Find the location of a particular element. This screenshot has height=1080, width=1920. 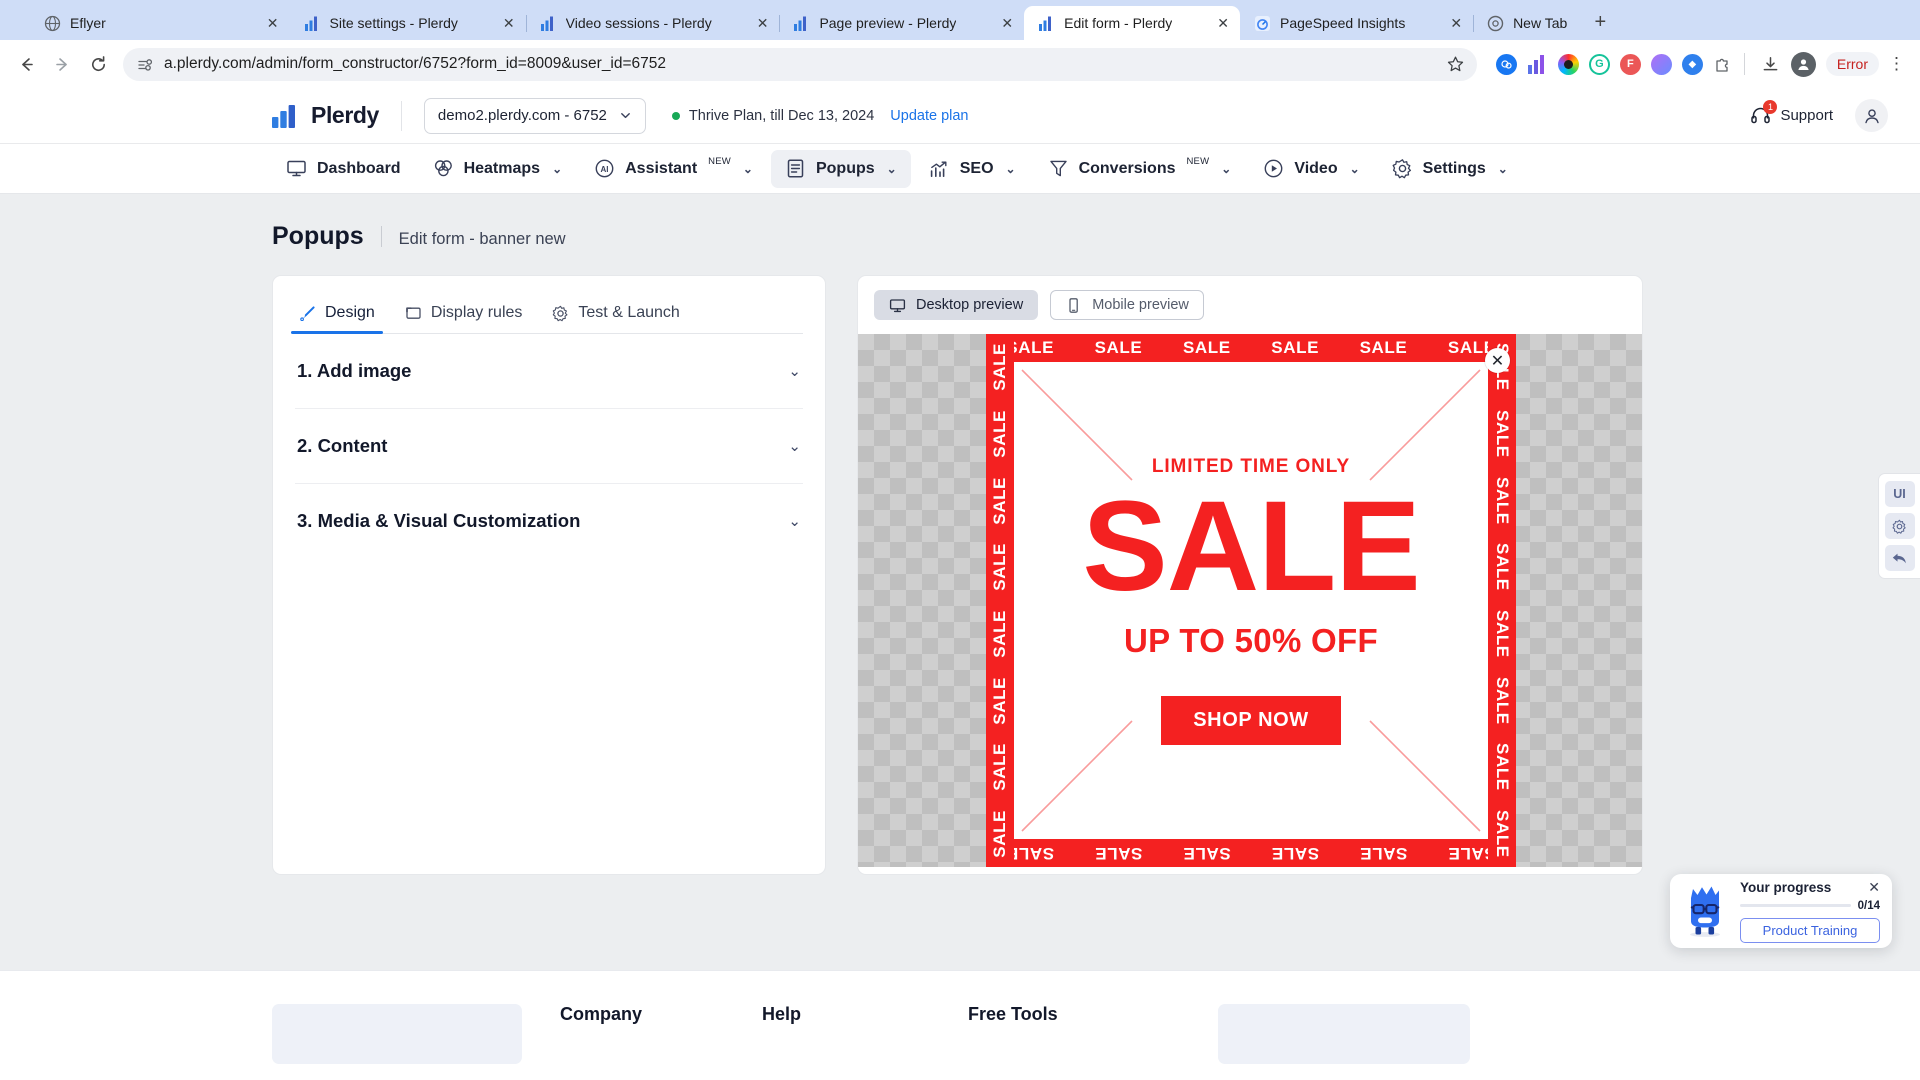

progress-bar is located at coordinates (1795, 905).